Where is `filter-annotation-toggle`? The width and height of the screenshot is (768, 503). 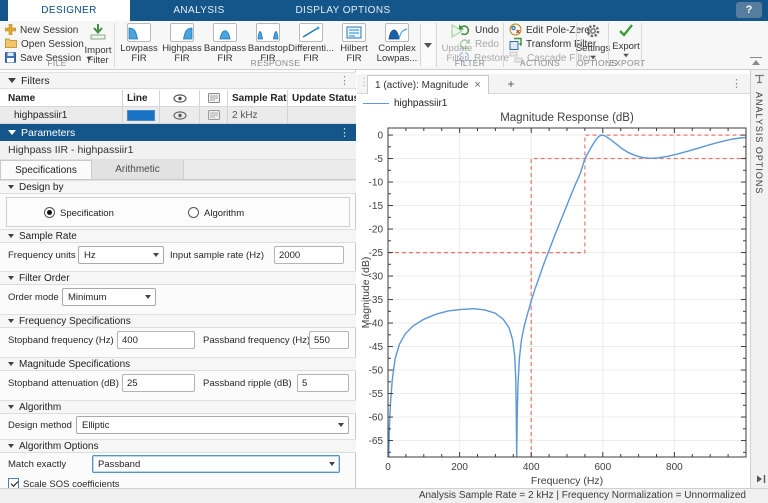
filter-annotation-toggle is located at coordinates (214, 115).